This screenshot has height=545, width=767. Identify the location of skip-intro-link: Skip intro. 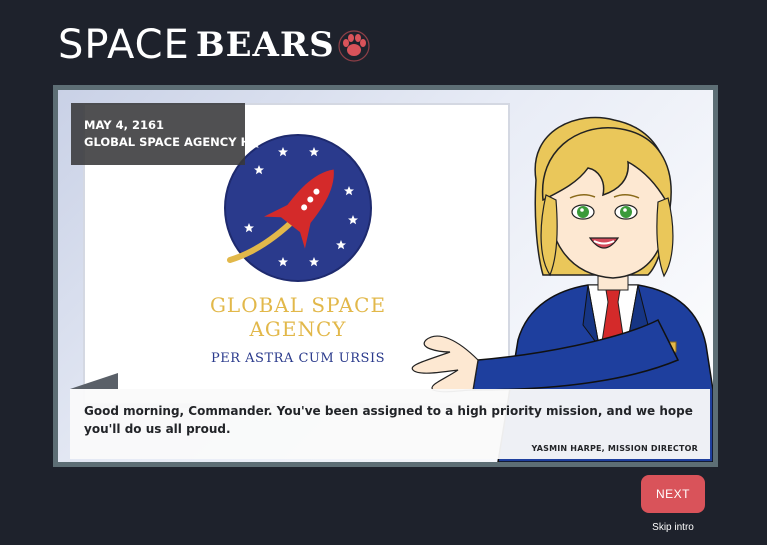
(673, 527).